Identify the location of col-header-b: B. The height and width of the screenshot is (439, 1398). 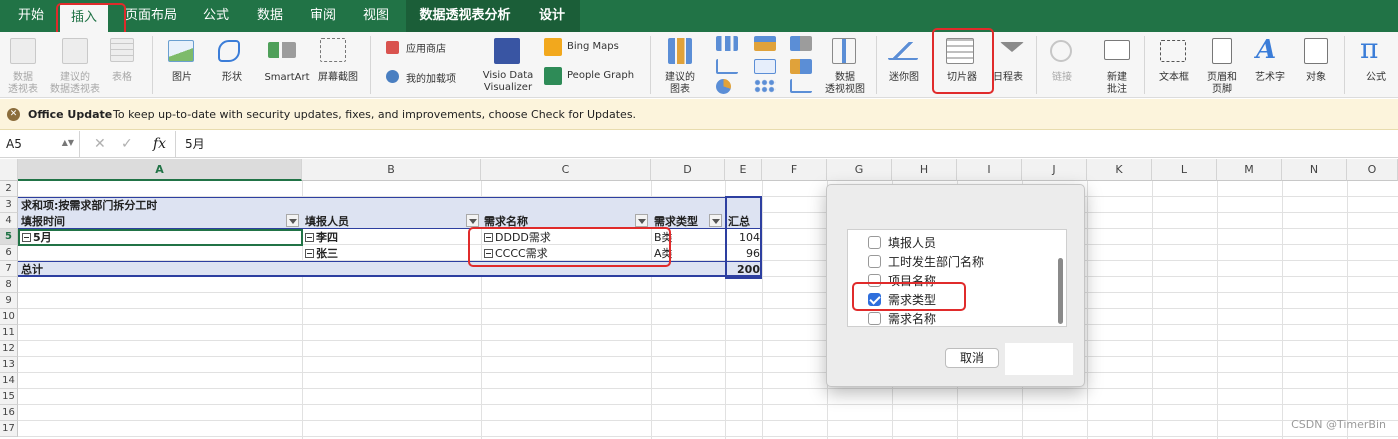
(391, 170).